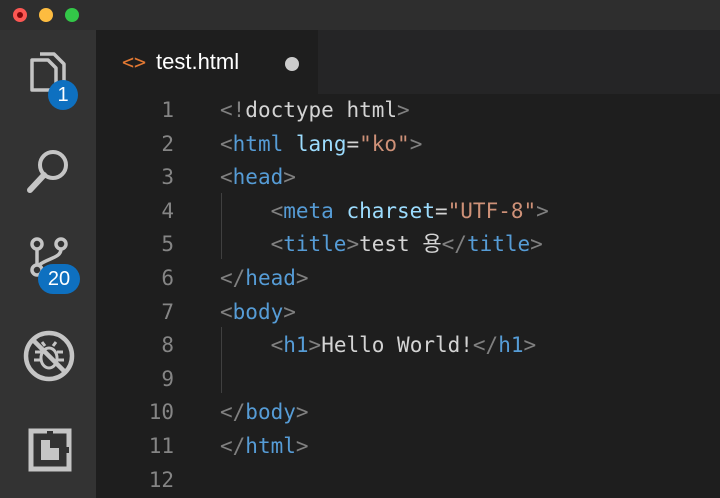 This screenshot has width=720, height=498. What do you see at coordinates (308, 210) in the screenshot?
I see `code-token-tag: meta` at bounding box center [308, 210].